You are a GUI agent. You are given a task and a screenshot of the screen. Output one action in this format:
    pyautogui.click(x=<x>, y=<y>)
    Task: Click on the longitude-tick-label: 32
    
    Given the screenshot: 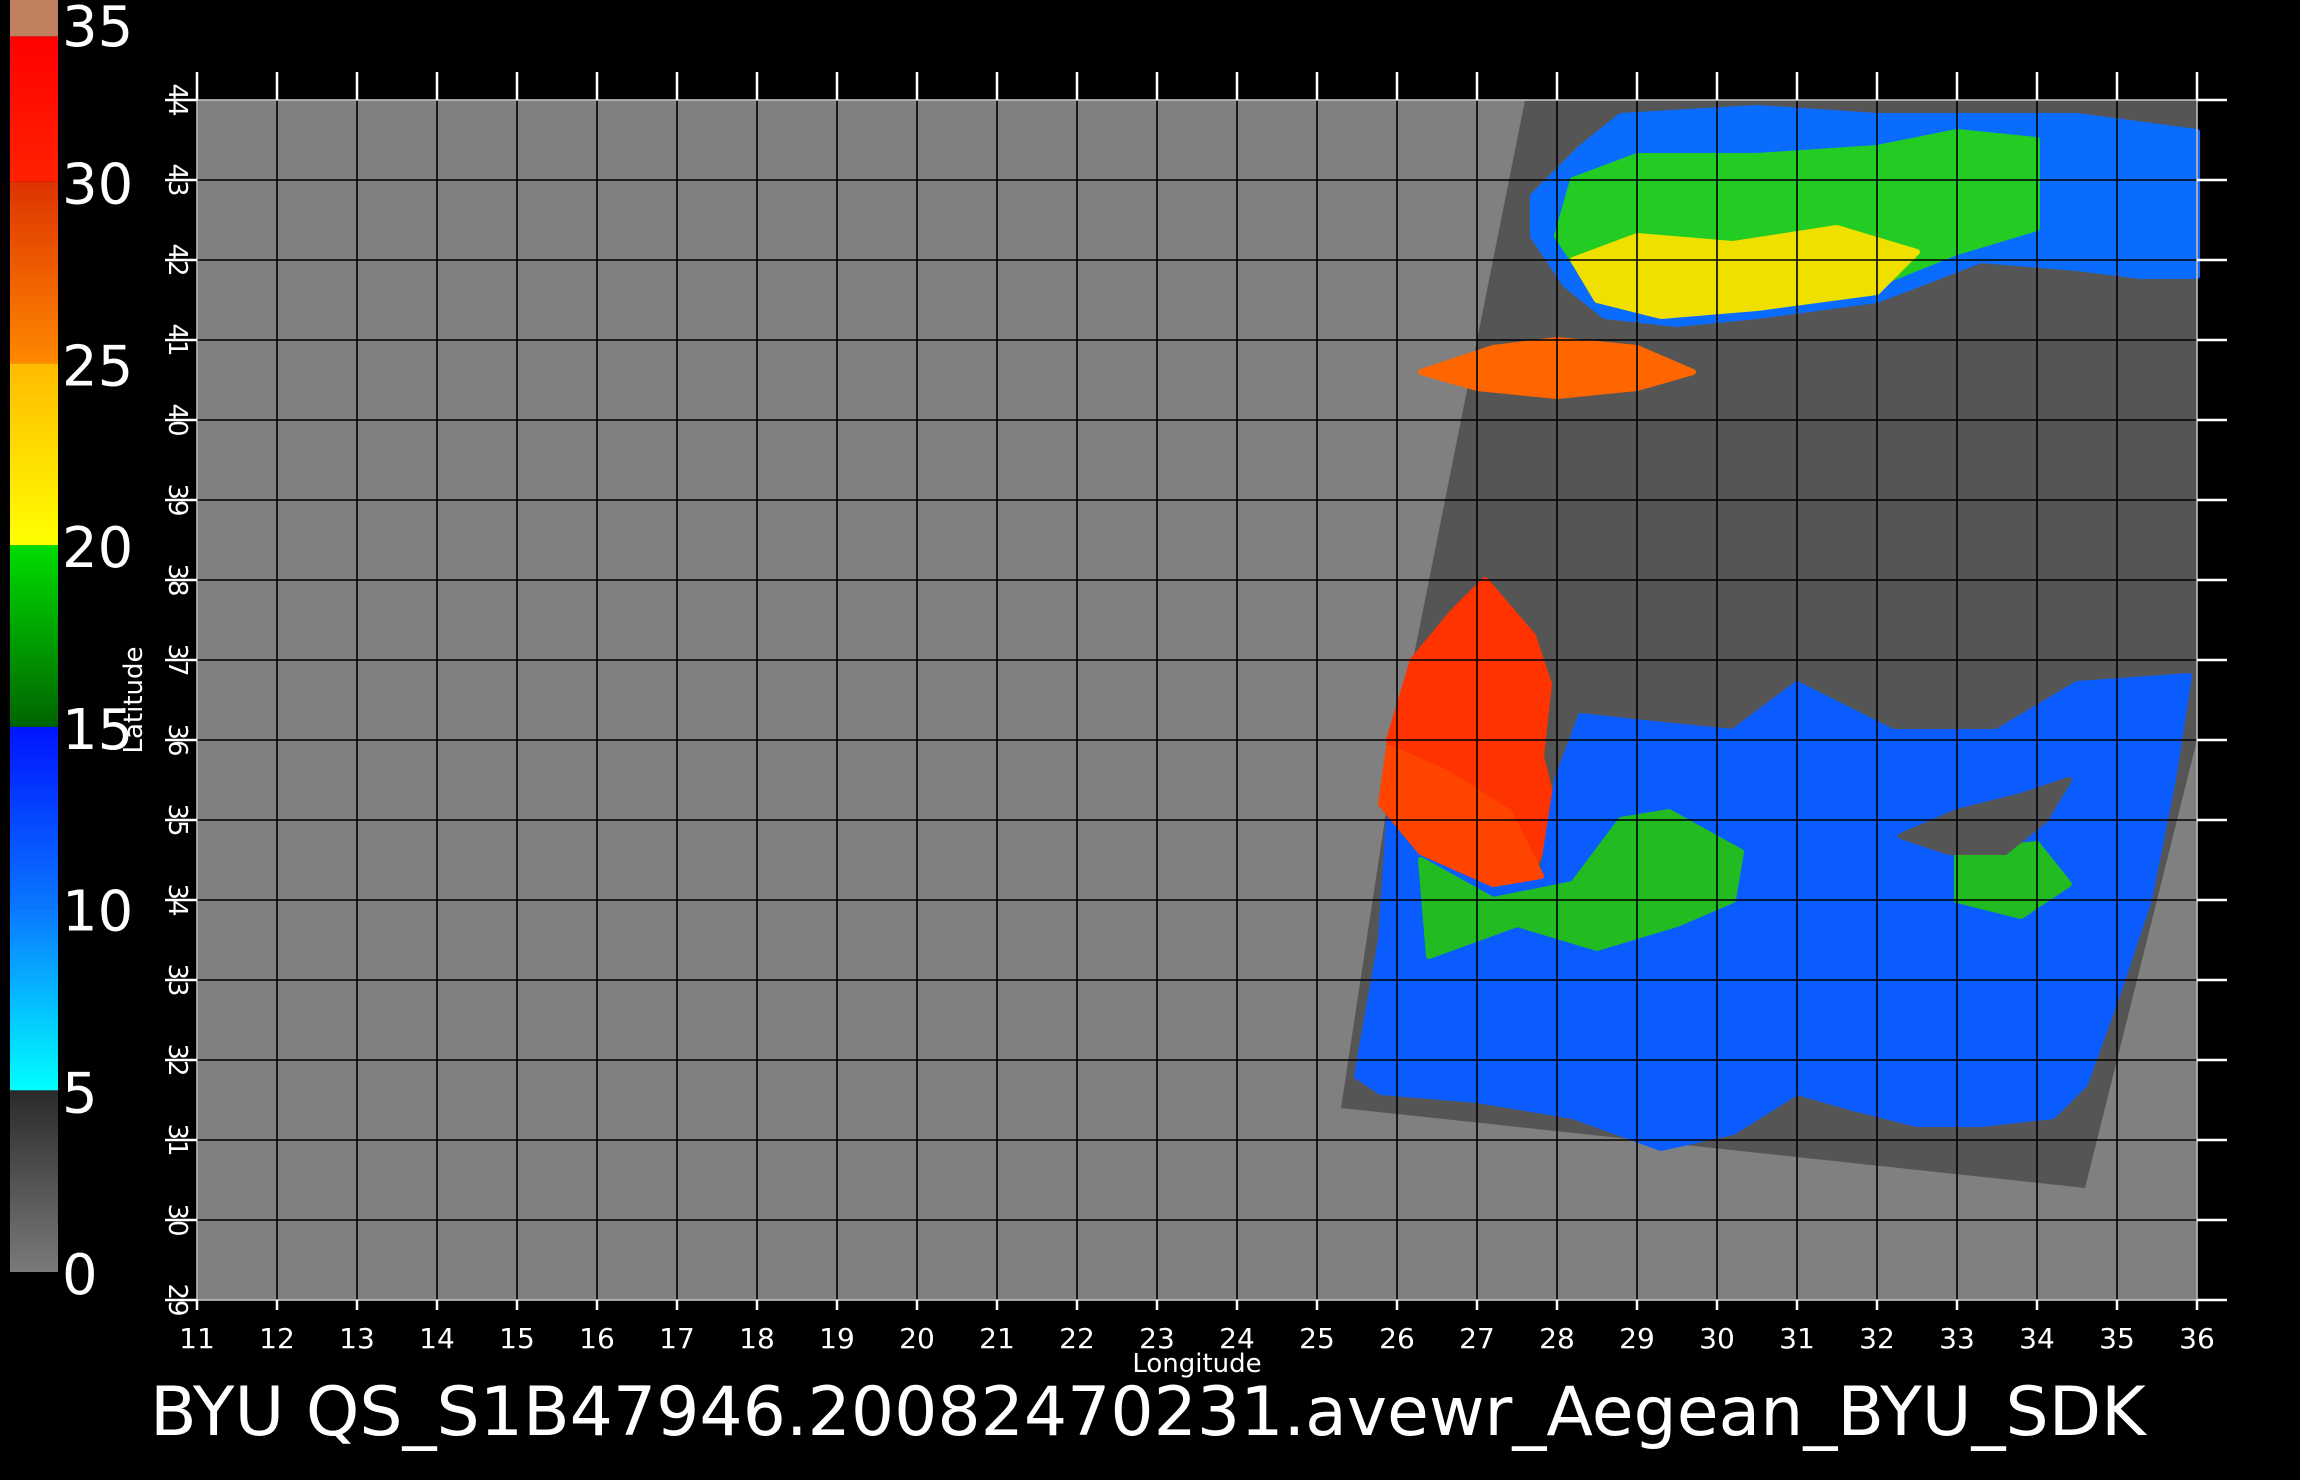 What is the action you would take?
    pyautogui.click(x=1877, y=1338)
    